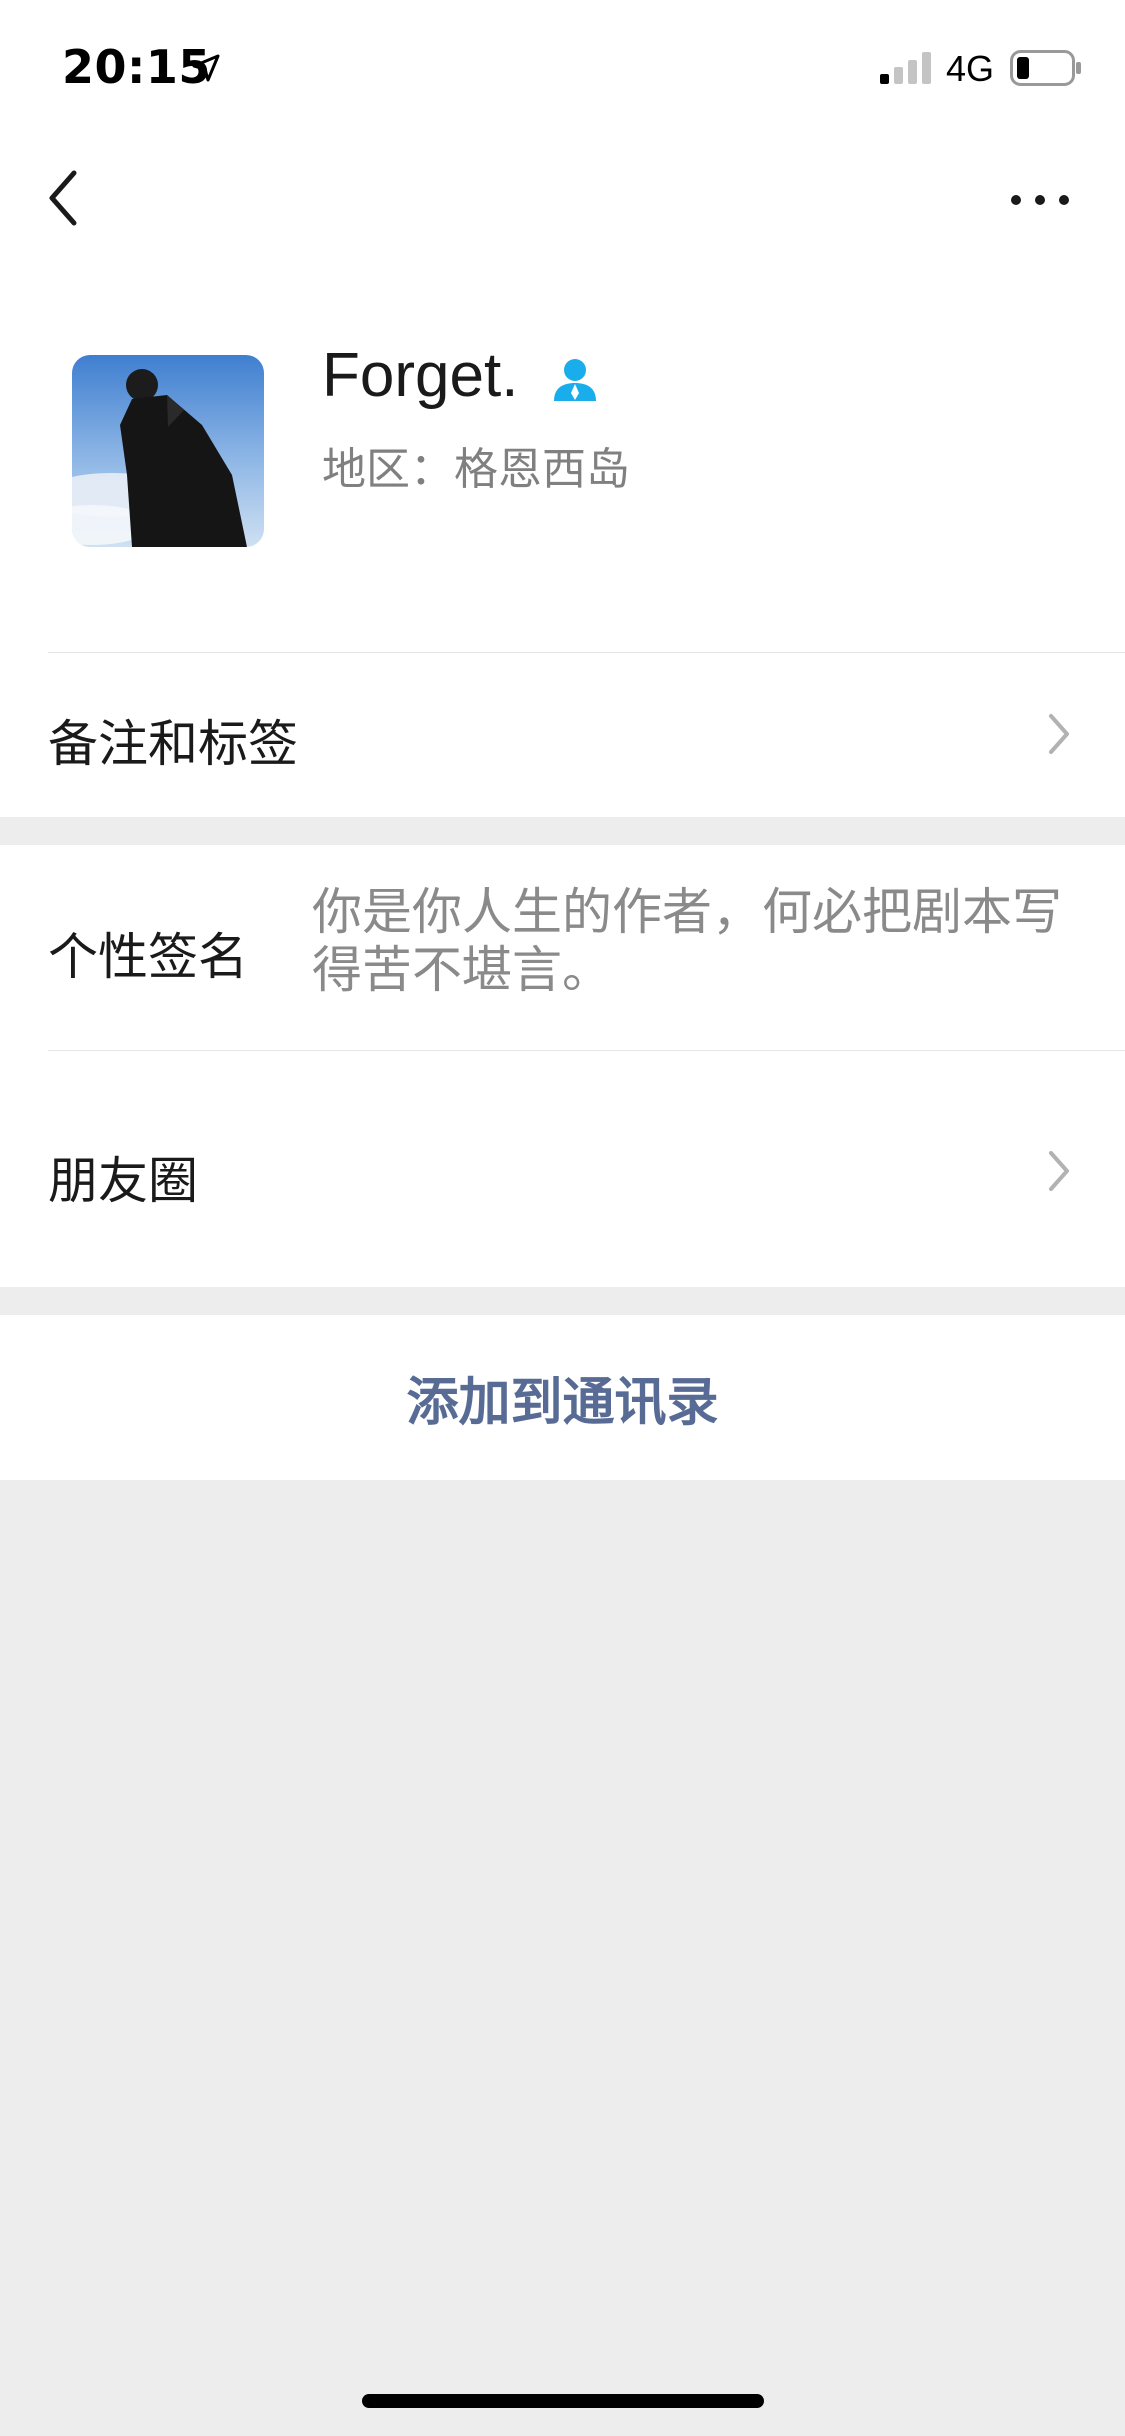 Image resolution: width=1125 pixels, height=2436 pixels. Describe the element at coordinates (562, 1169) in the screenshot. I see `moments-row: 朋友圈` at that location.